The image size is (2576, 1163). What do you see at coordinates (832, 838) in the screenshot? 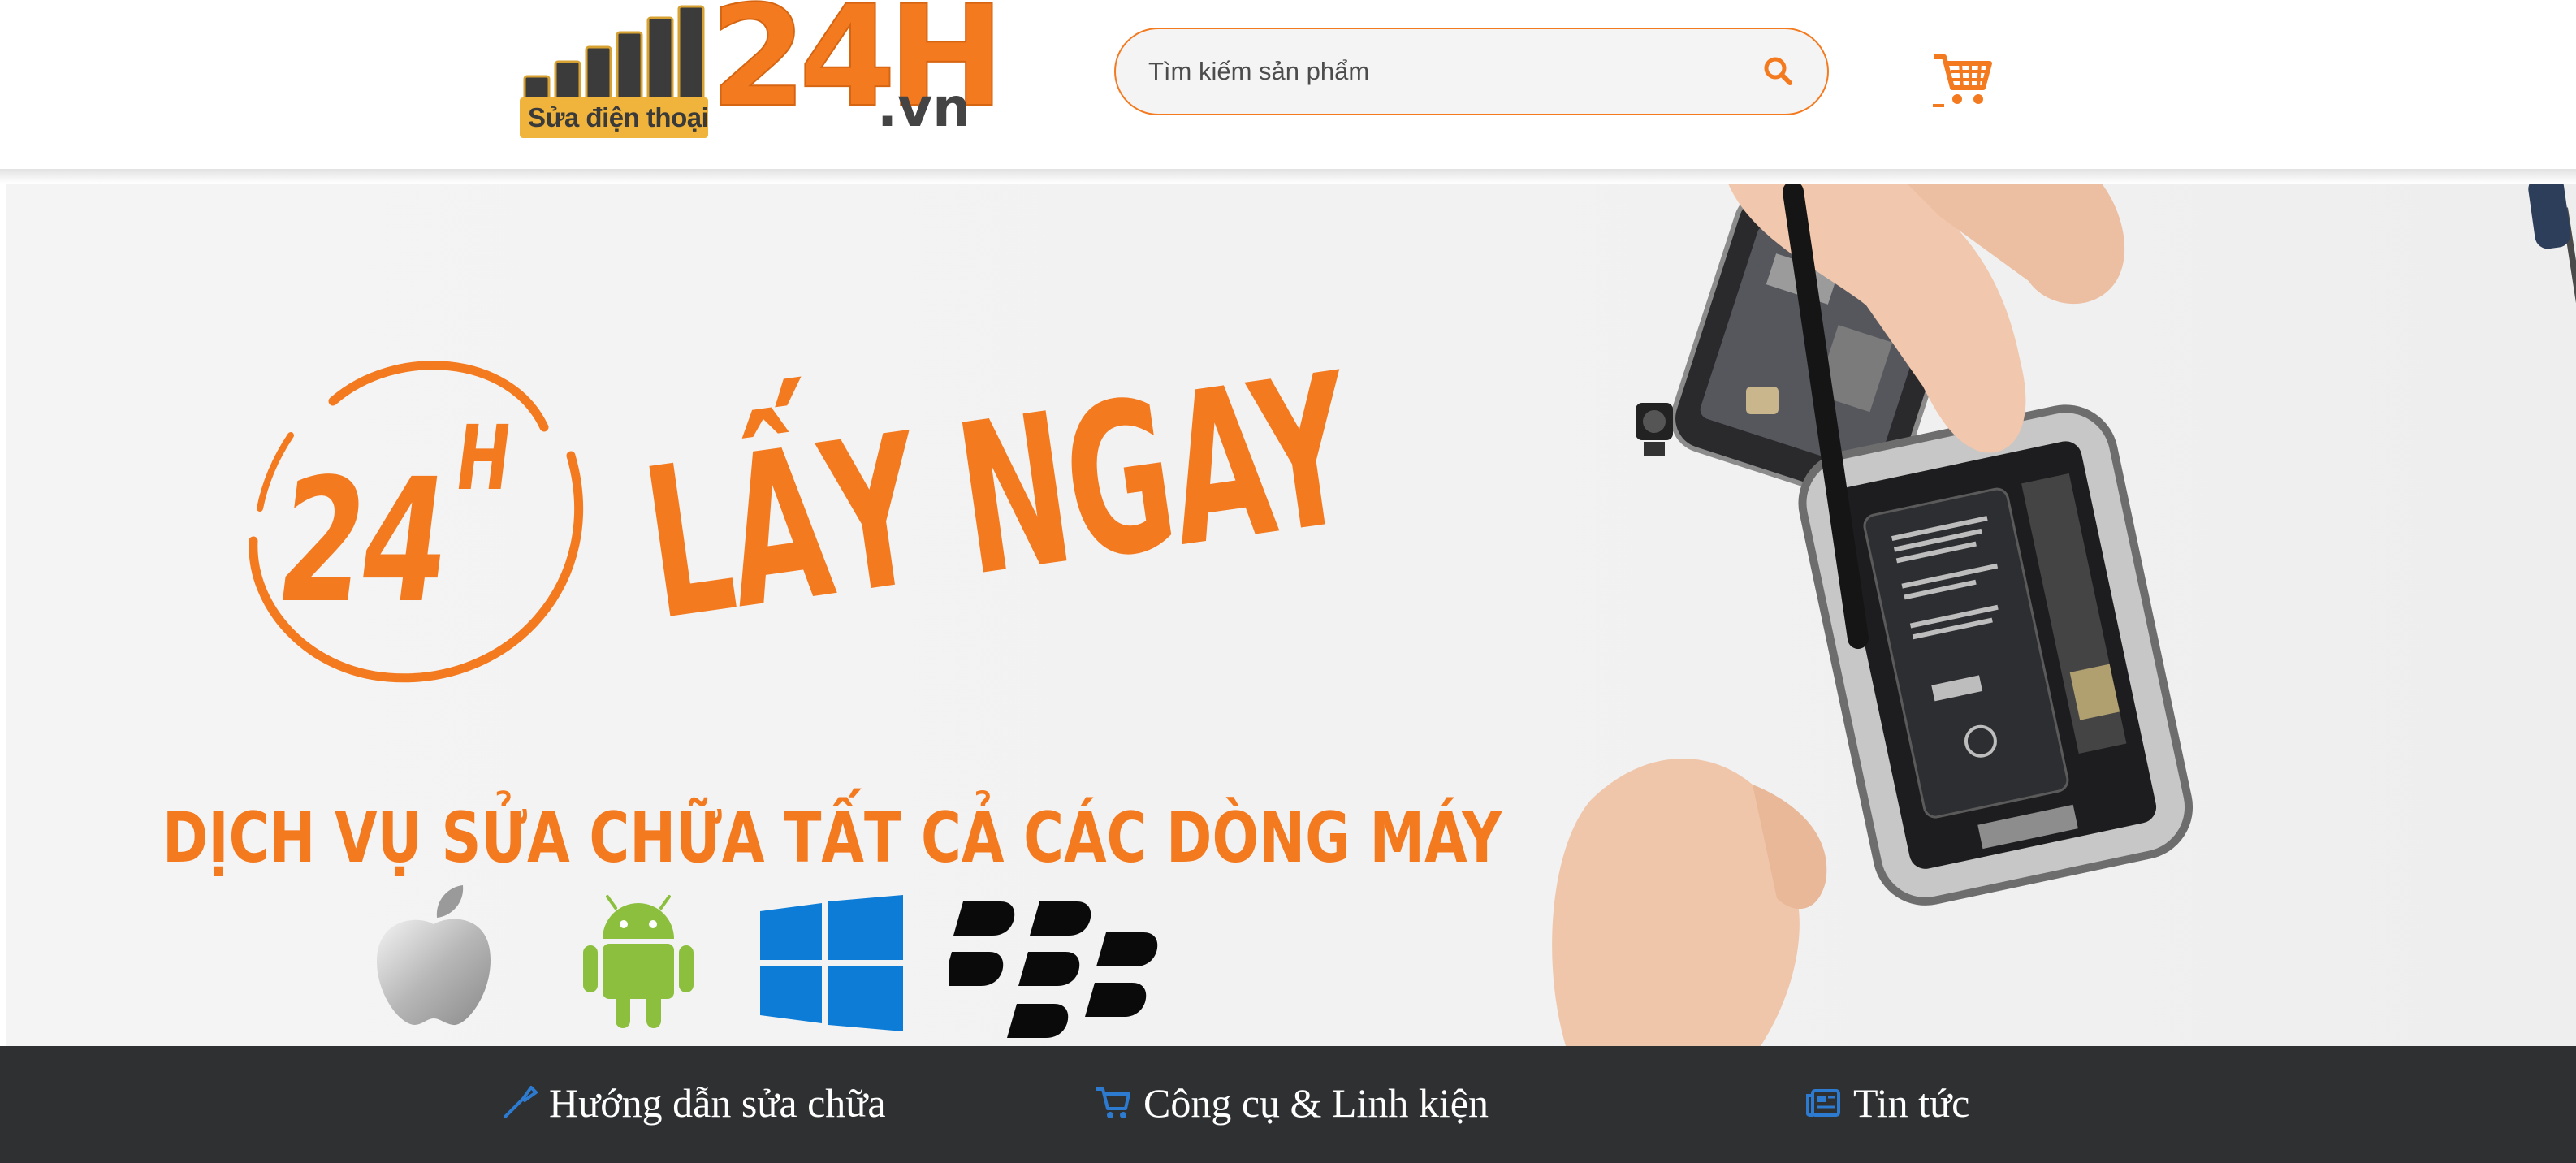
I see `banner-subline: DỊCH VỤ SỬA CHỮA TẤT CẢ CÁC DÒNG MÁY` at bounding box center [832, 838].